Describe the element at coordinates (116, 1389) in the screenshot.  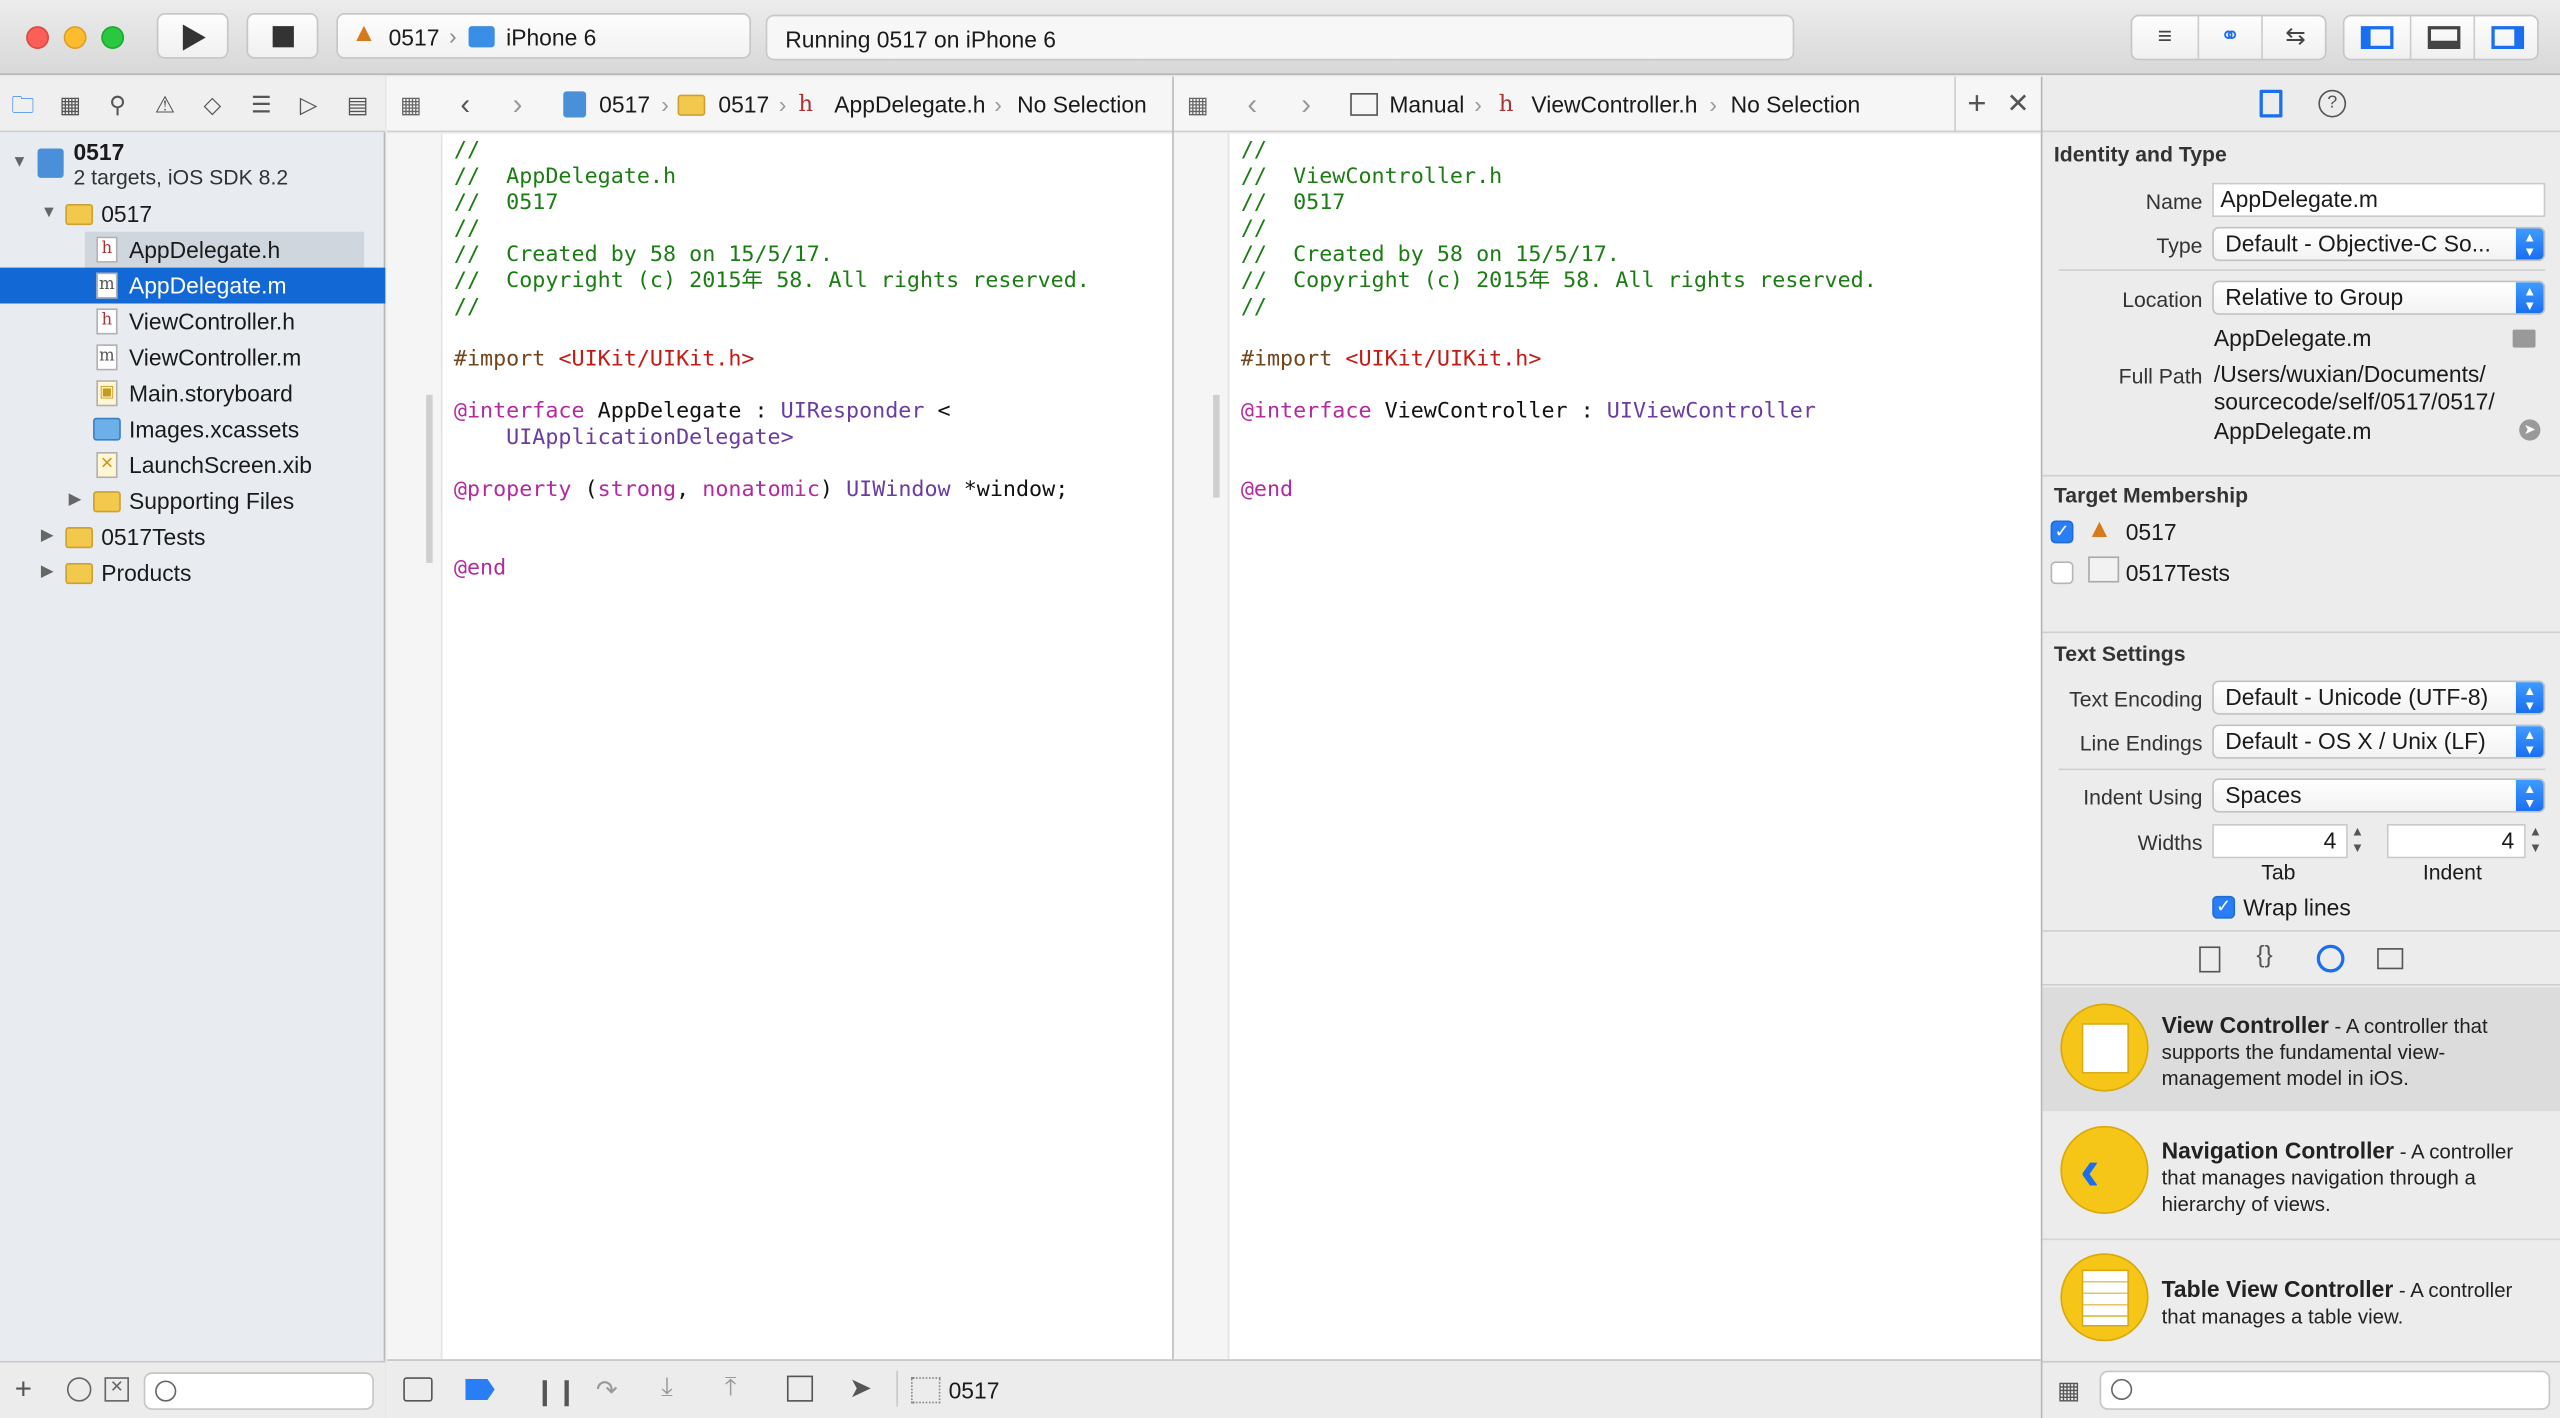
I see `source-control-filter-icon: ✕` at that location.